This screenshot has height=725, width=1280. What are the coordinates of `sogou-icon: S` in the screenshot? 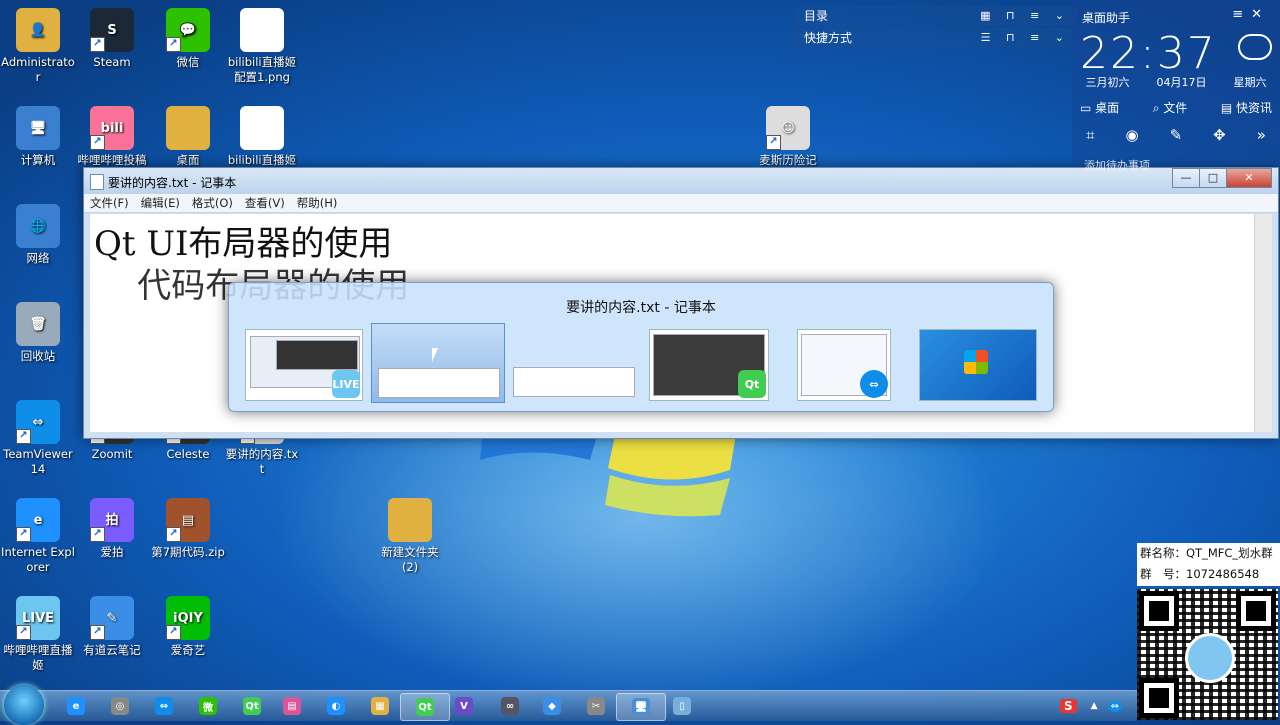 It's located at (1068, 706).